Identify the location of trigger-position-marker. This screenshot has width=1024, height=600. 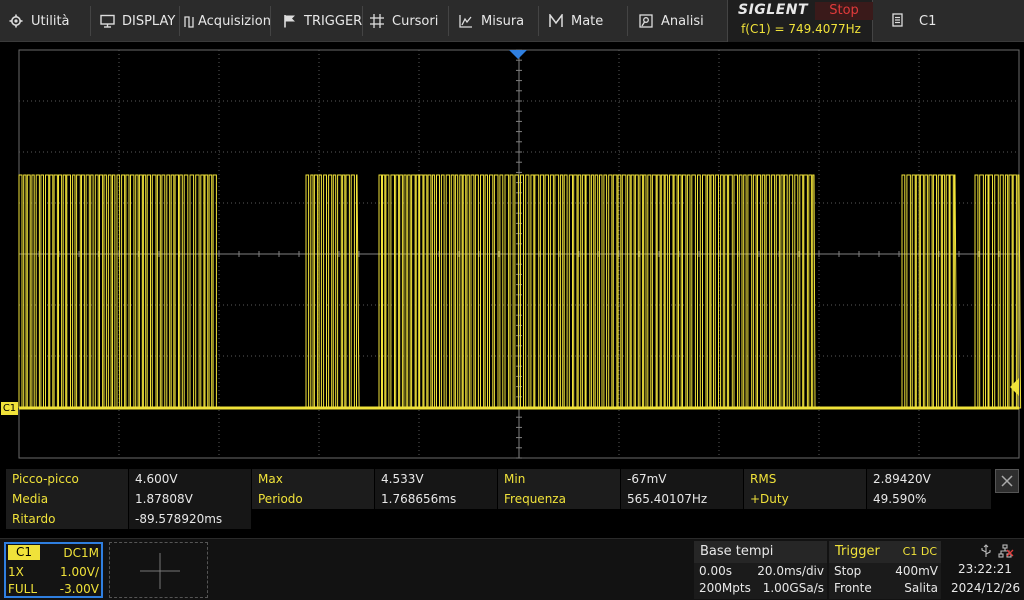
(518, 54).